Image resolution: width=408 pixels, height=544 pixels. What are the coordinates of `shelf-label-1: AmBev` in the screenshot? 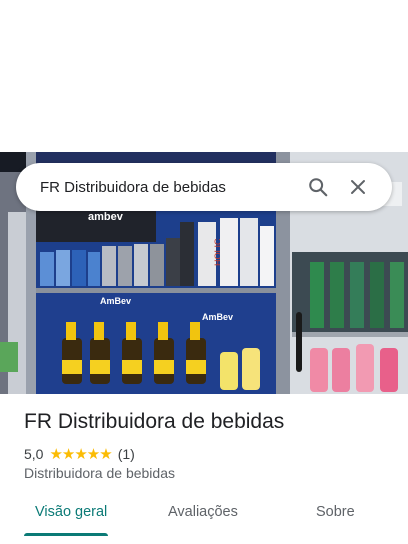 It's located at (115, 301).